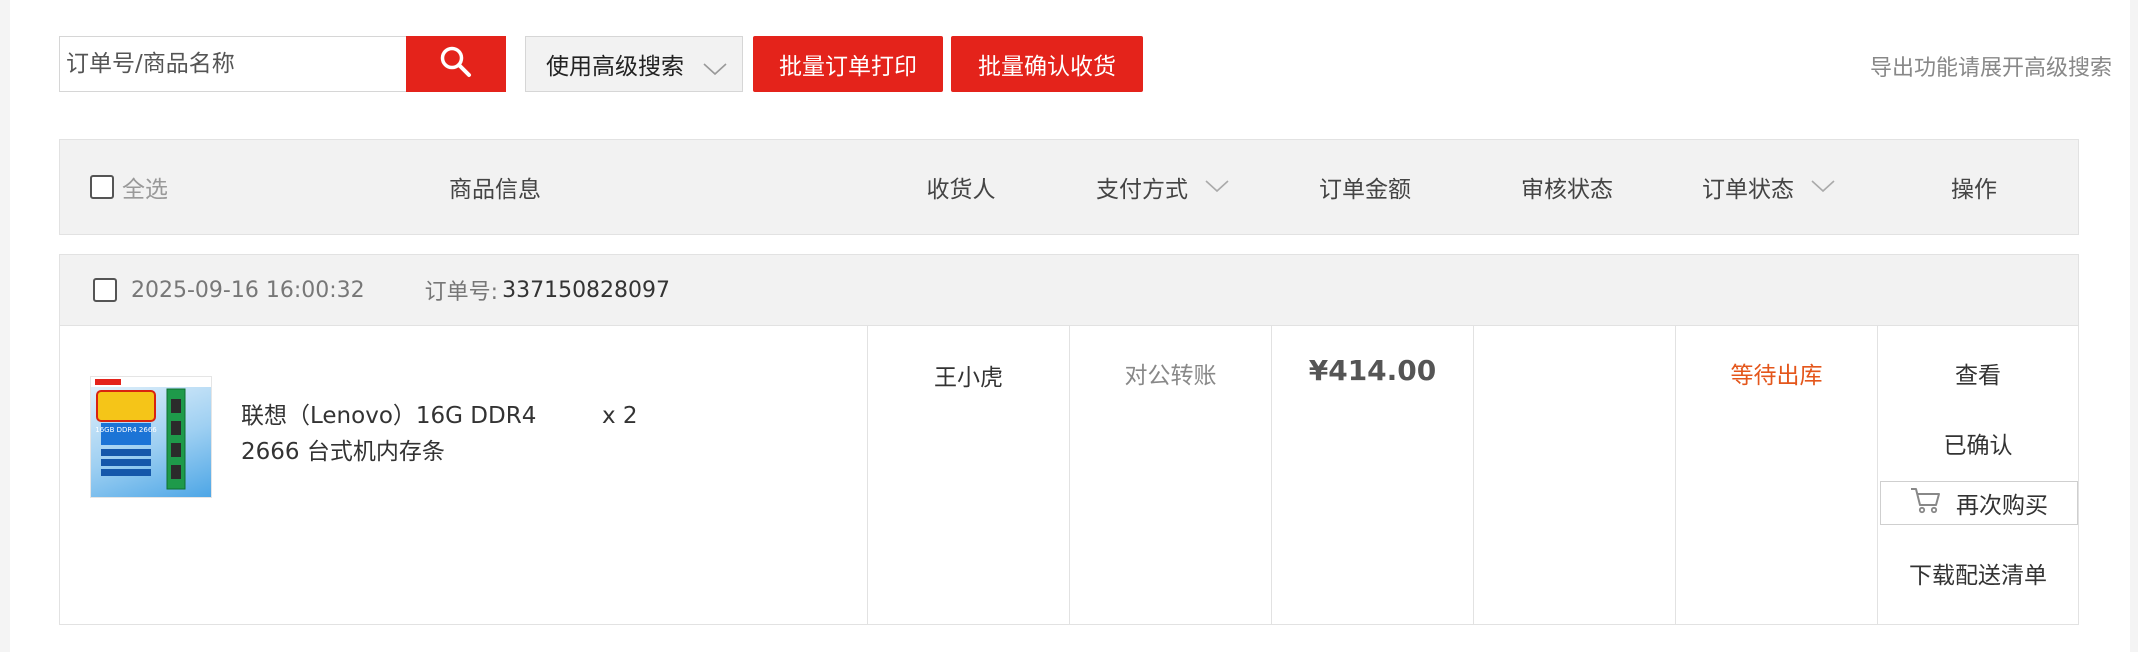 The image size is (2138, 652). I want to click on export-hint: 导出功能请展开高级搜索, so click(1990, 68).